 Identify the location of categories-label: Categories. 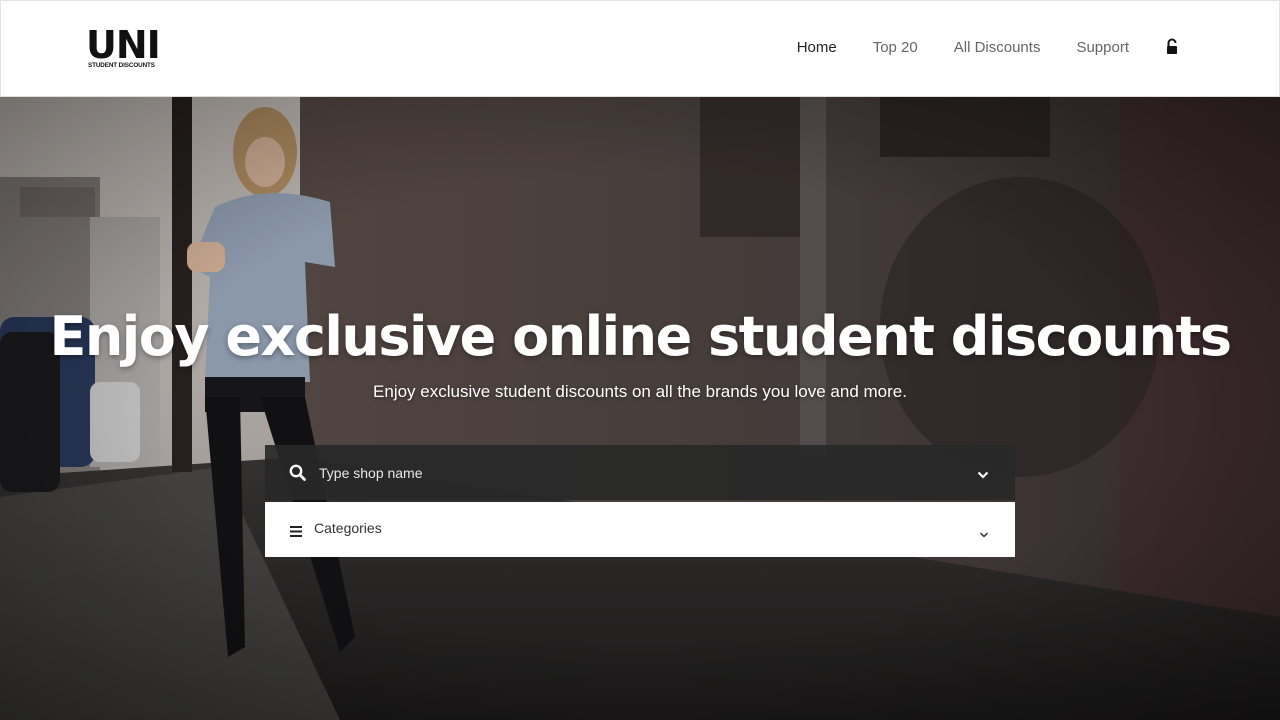
(348, 528).